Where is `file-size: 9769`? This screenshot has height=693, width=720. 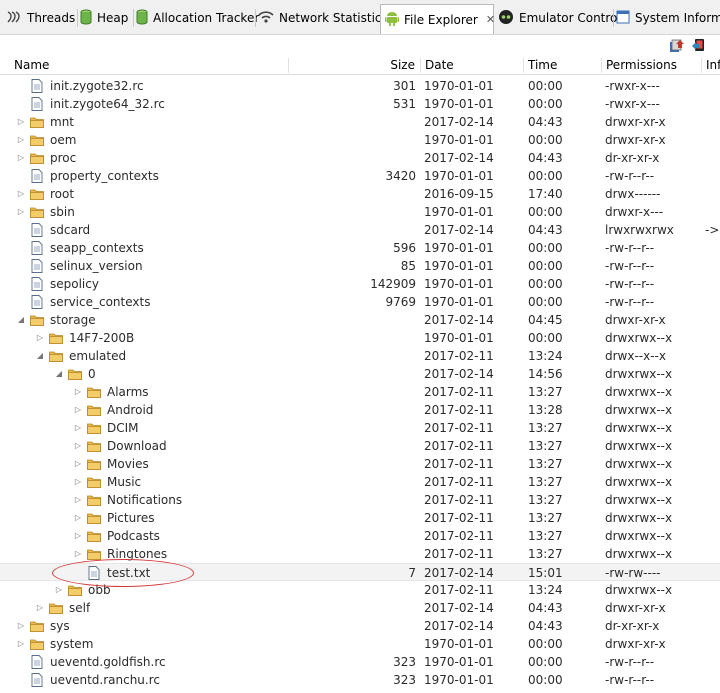 file-size: 9769 is located at coordinates (400, 302).